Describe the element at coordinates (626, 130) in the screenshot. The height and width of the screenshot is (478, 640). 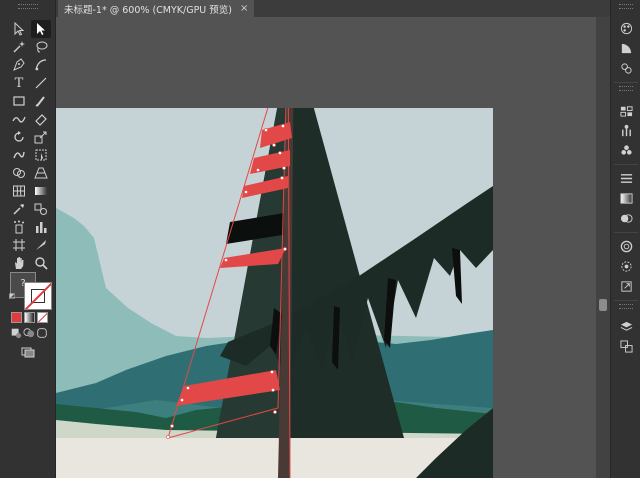
I see `symbols-icon` at that location.